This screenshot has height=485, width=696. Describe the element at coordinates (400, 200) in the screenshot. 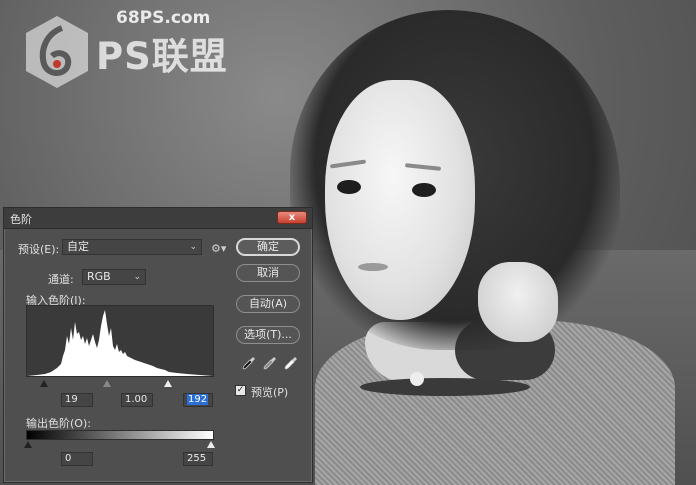

I see `photo-face` at that location.